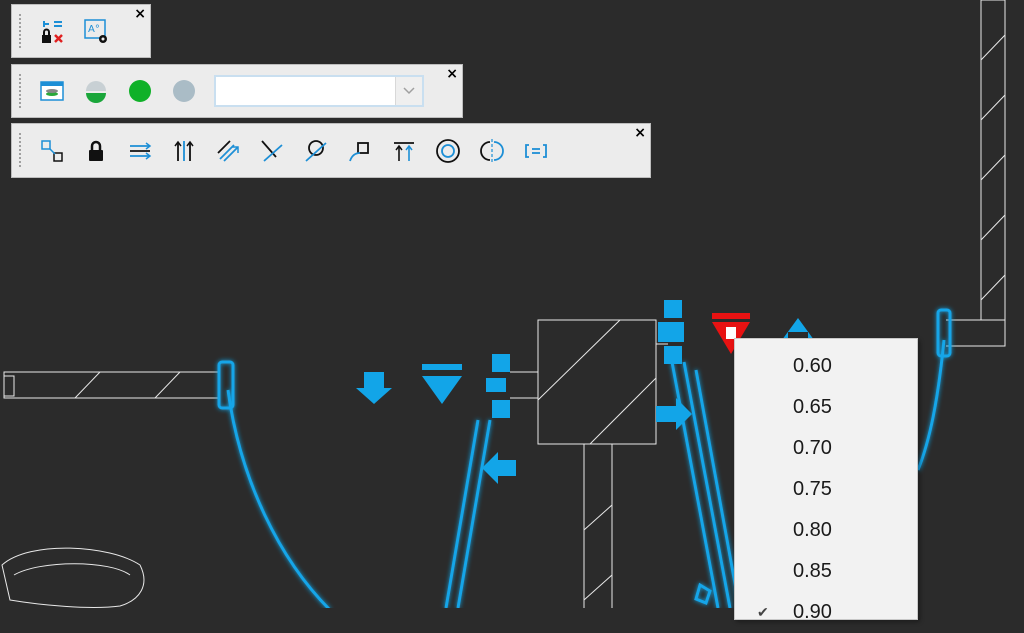  I want to click on menu-item-0-60: 0.60, so click(826, 366).